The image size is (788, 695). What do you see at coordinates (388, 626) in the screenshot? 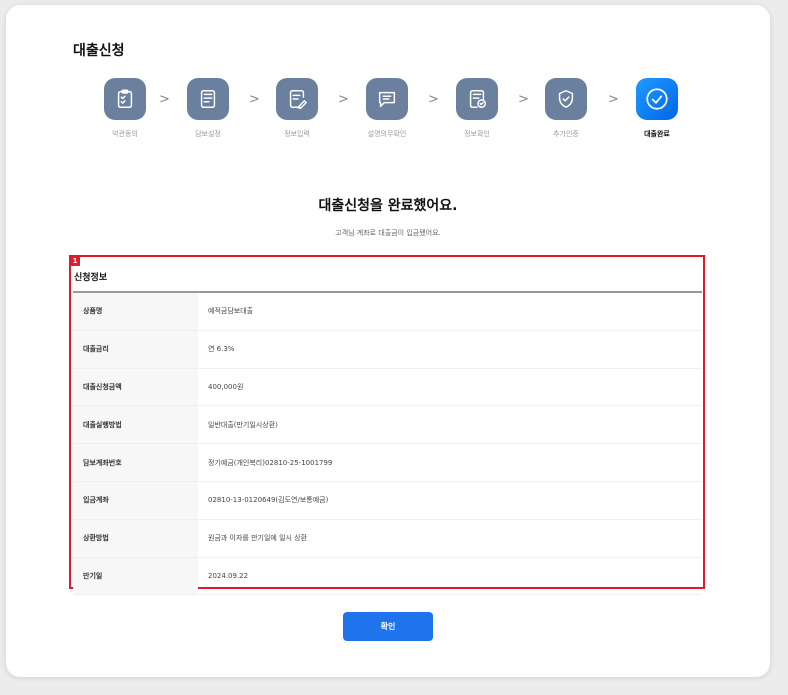
I see `confirm-button: 확인` at bounding box center [388, 626].